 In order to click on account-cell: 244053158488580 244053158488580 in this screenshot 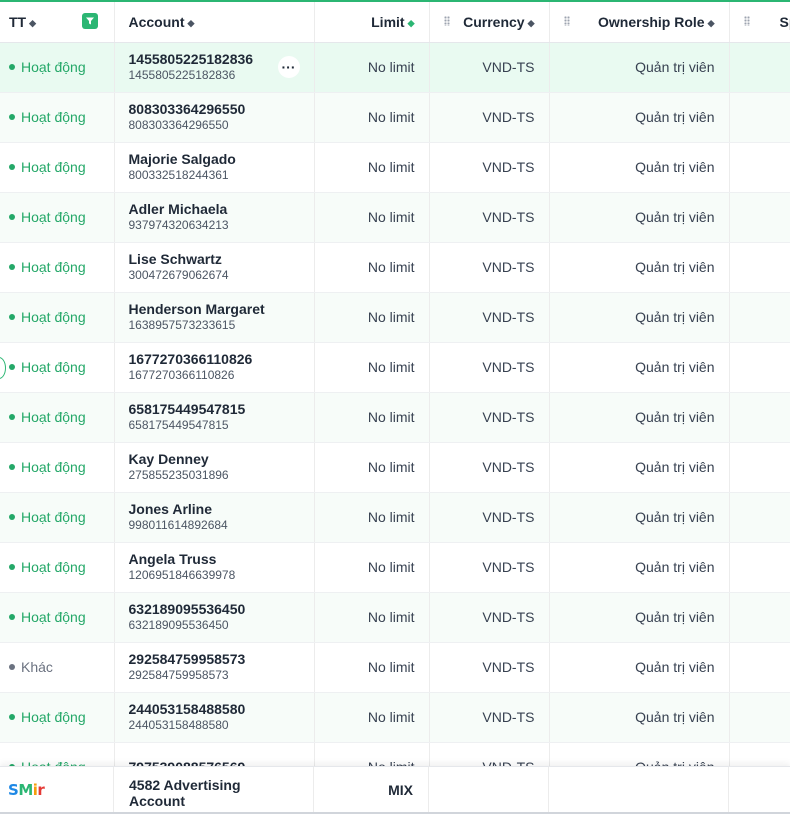, I will do `click(214, 717)`.